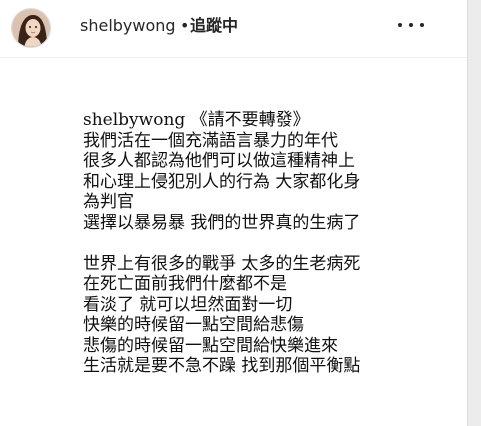  What do you see at coordinates (108, 202) in the screenshot?
I see `caption-line: 為判官` at bounding box center [108, 202].